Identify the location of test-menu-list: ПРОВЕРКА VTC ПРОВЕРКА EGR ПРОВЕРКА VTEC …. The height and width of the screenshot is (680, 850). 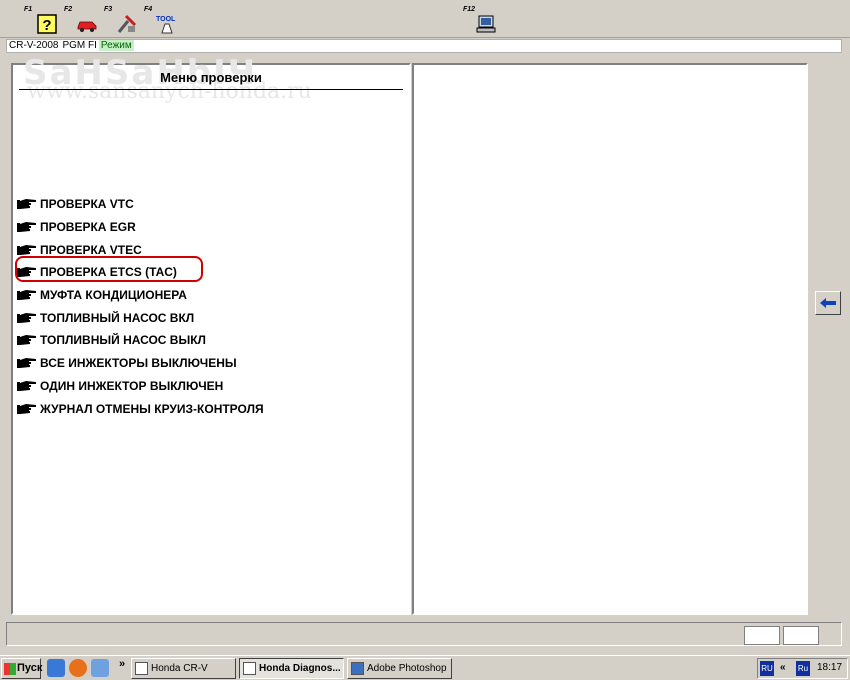
(140, 306).